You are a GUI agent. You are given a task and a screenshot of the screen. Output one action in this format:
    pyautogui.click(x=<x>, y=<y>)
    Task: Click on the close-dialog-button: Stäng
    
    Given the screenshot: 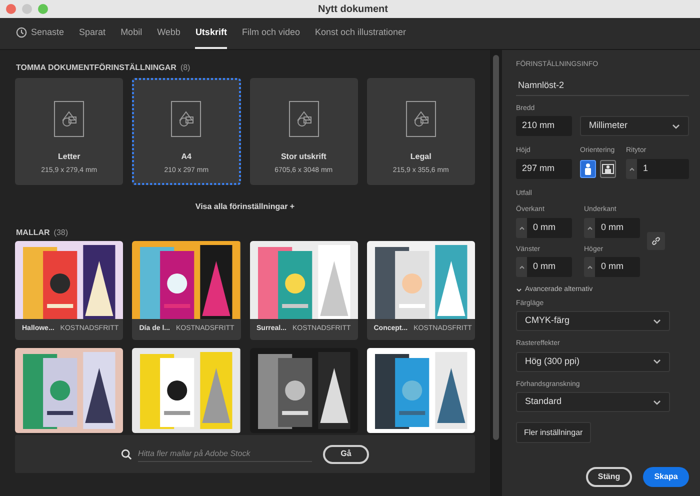 What is the action you would take?
    pyautogui.click(x=609, y=477)
    